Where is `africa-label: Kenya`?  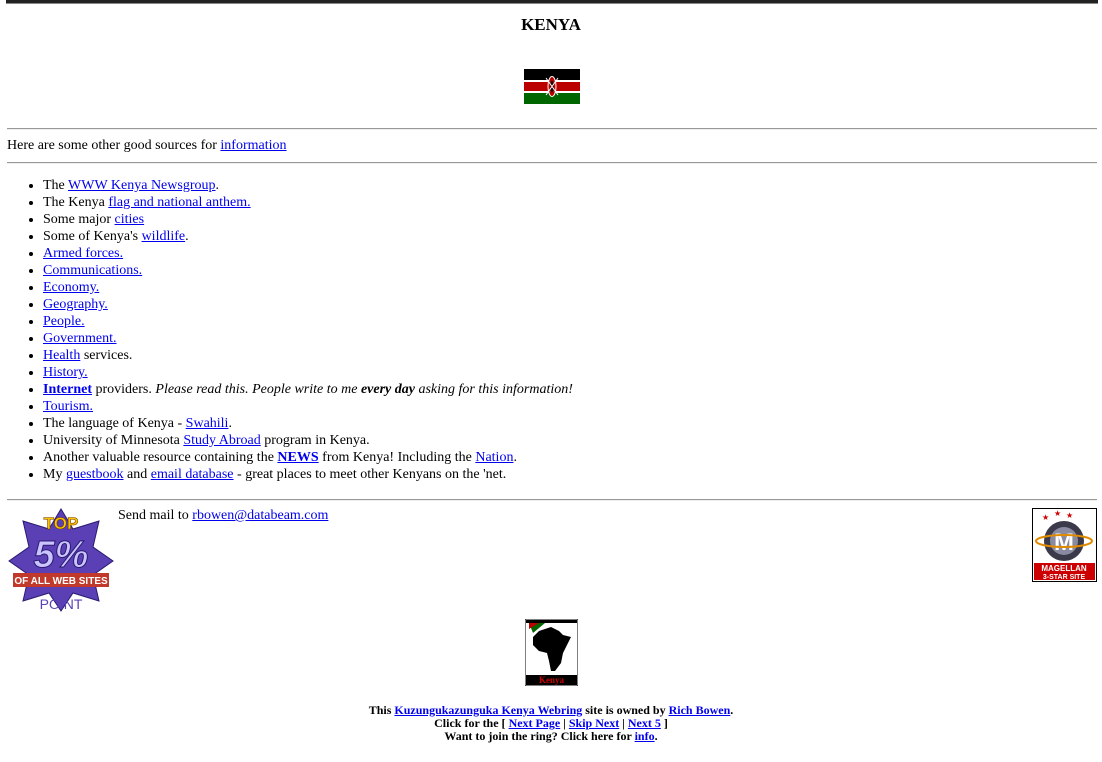 africa-label: Kenya is located at coordinates (552, 680).